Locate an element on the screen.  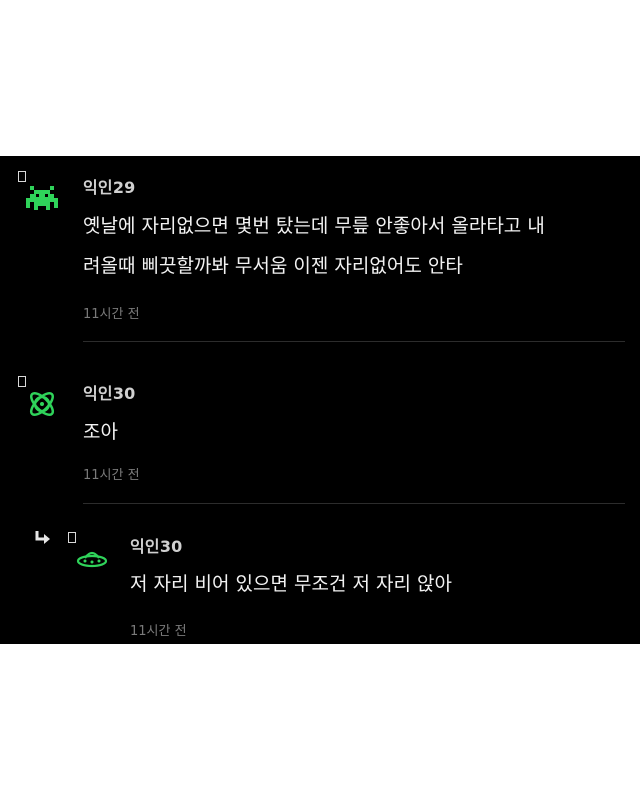
ufo-icon is located at coordinates (92, 560).